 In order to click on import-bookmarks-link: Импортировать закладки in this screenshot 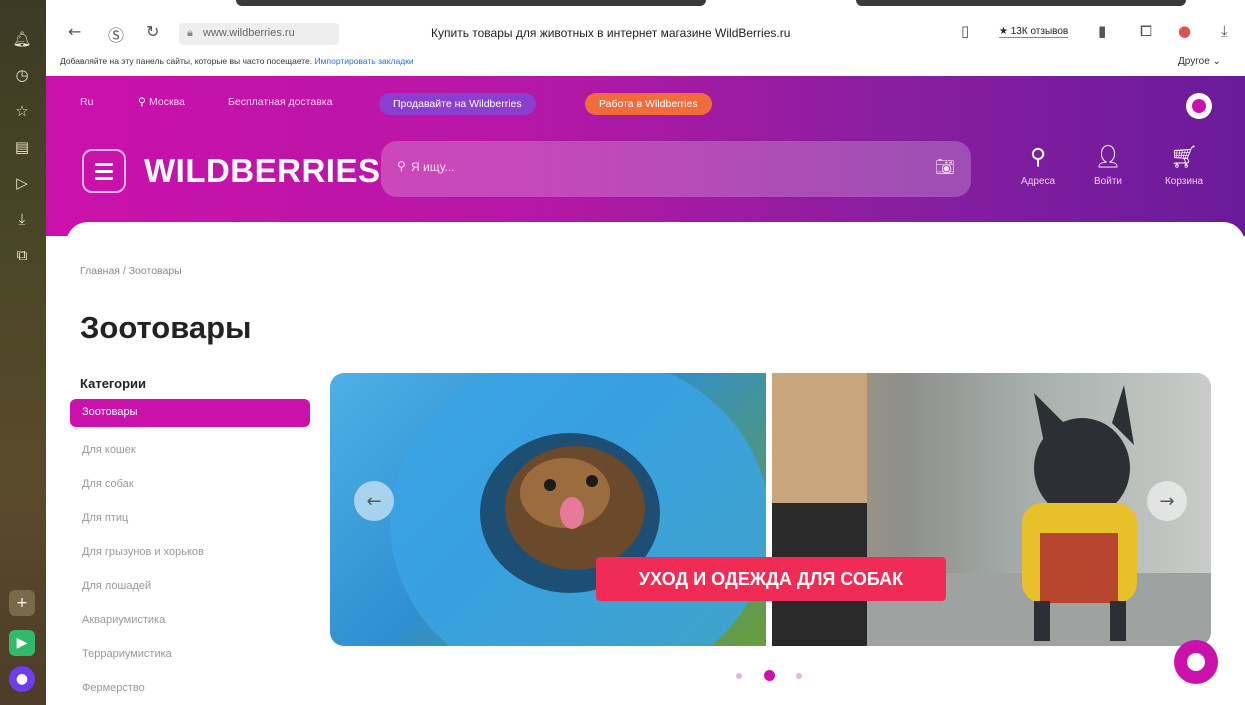, I will do `click(364, 61)`.